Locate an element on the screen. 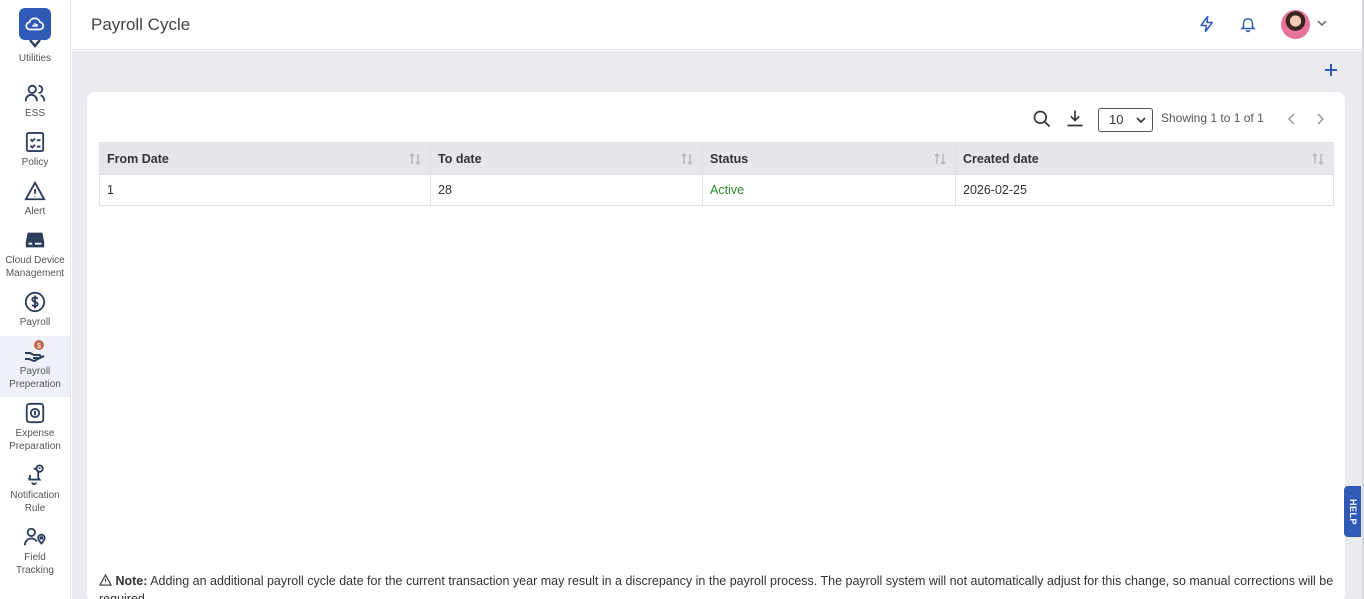  sidebar-item-payroll: Payroll is located at coordinates (35, 309).